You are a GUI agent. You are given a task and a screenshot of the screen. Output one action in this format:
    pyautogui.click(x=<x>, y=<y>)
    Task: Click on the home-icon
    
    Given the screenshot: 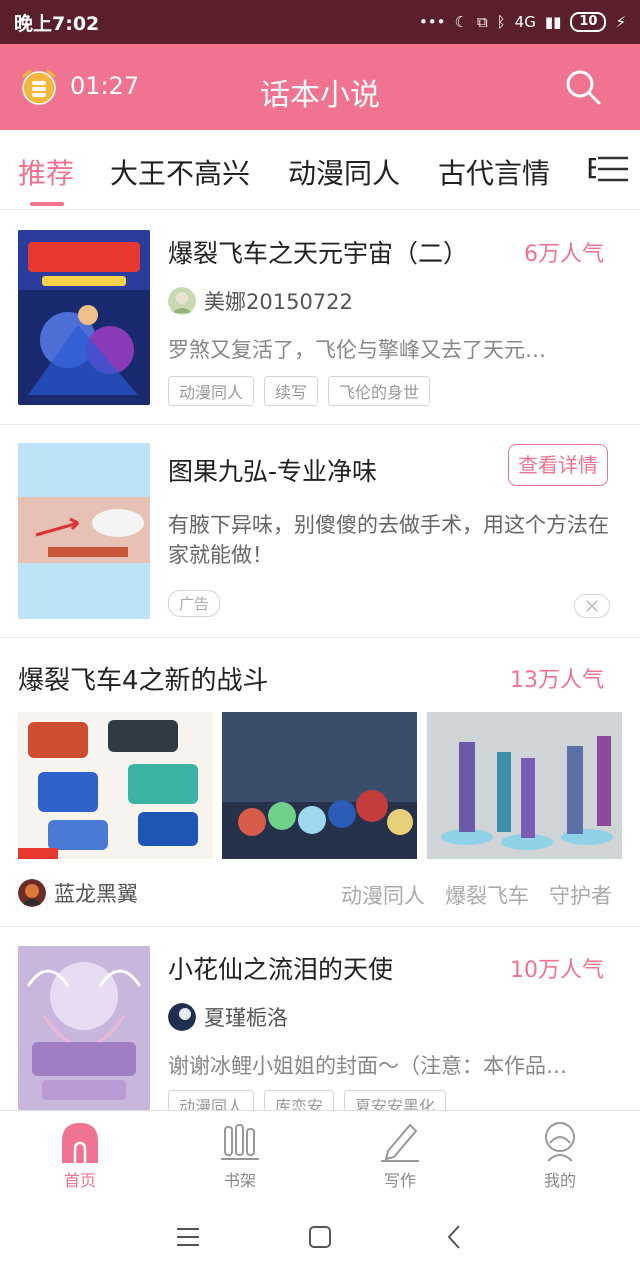 What is the action you would take?
    pyautogui.click(x=80, y=1143)
    